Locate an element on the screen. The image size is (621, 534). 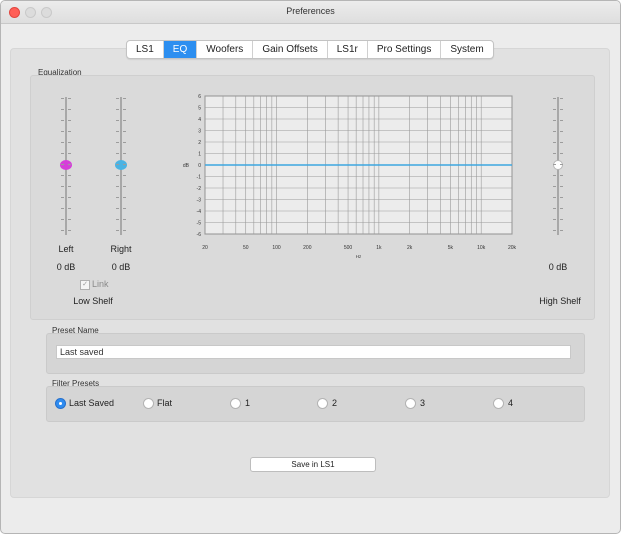
high-shelf-slider-knob is located at coordinates (558, 165).